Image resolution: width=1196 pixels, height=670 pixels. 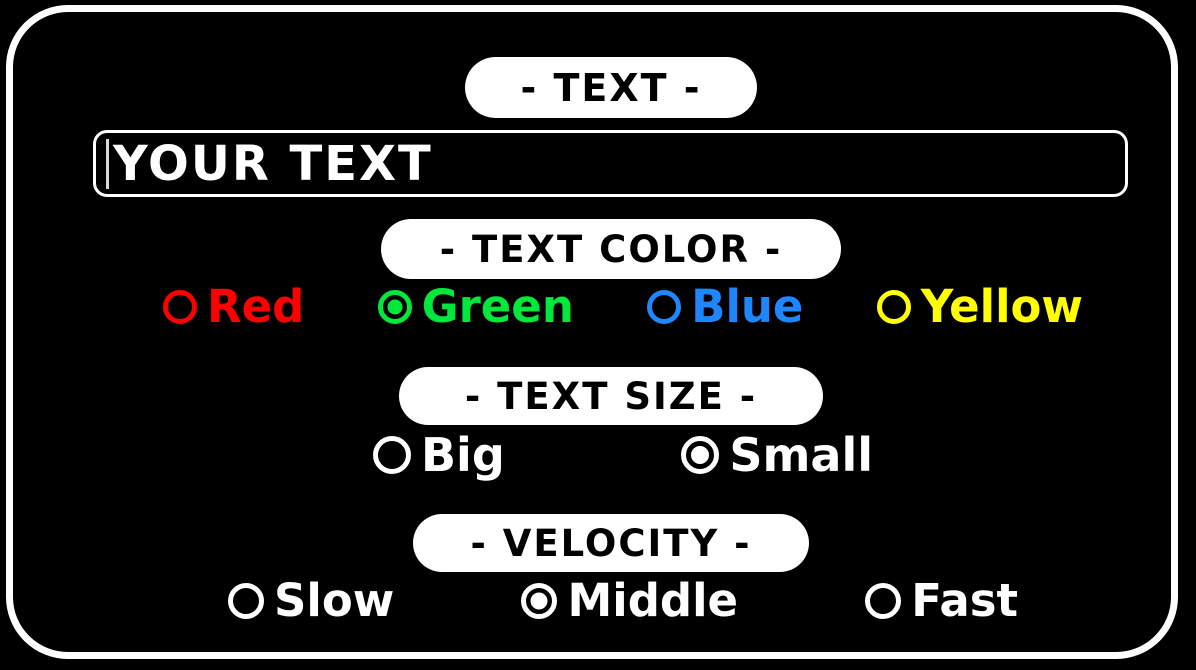 I want to click on radio-option-red: Red, so click(x=233, y=306).